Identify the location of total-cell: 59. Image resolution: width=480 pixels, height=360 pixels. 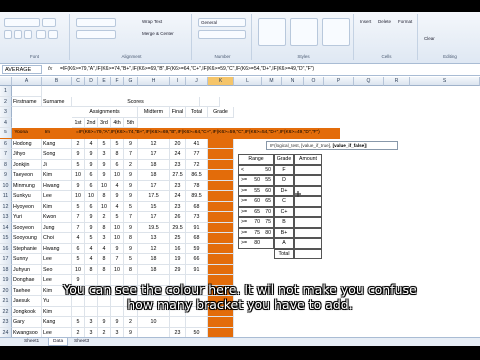
(197, 248).